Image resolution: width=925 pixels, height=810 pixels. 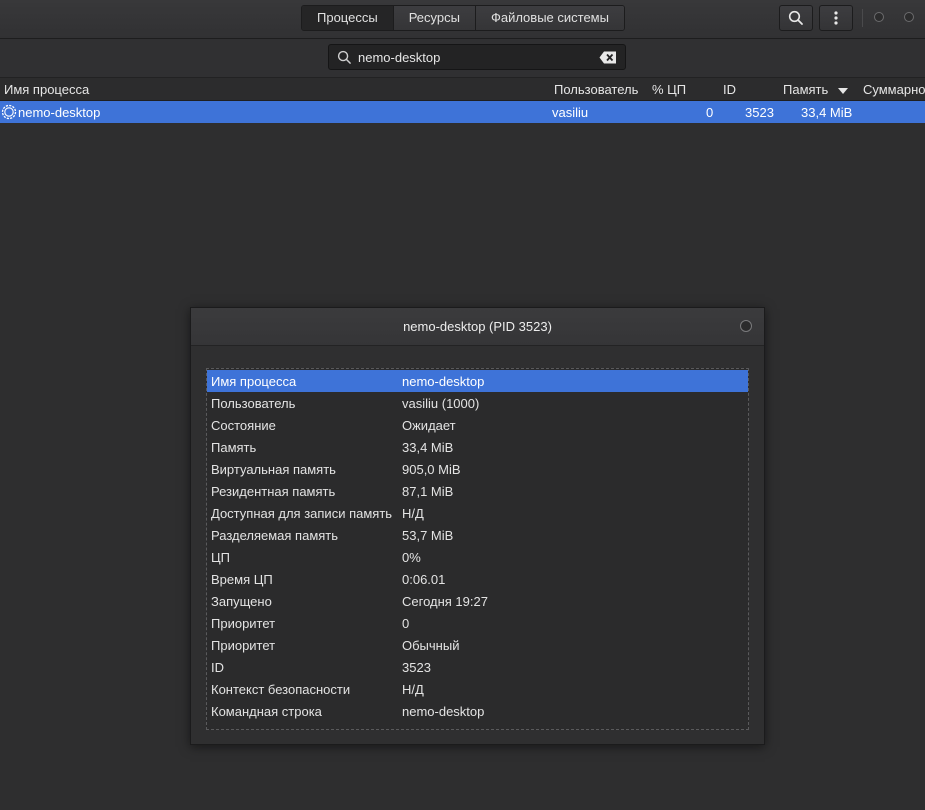 What do you see at coordinates (842, 90) in the screenshot?
I see `sort-descending-icon` at bounding box center [842, 90].